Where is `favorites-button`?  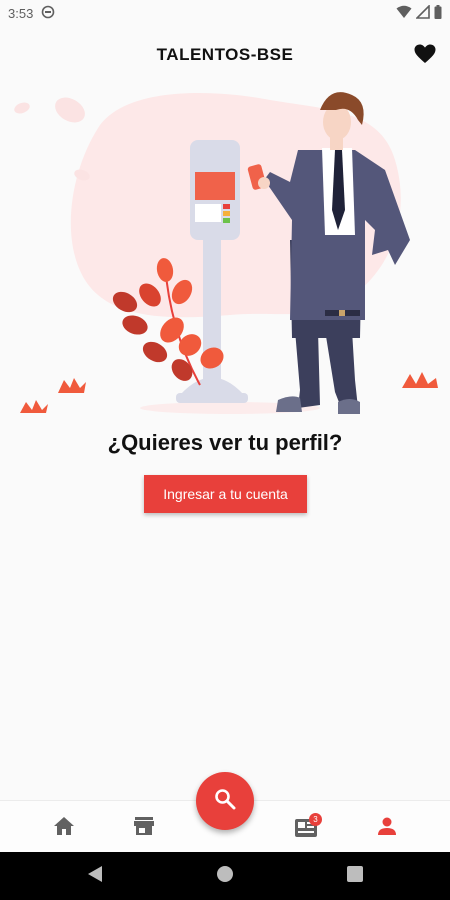
favorites-button is located at coordinates (425, 56).